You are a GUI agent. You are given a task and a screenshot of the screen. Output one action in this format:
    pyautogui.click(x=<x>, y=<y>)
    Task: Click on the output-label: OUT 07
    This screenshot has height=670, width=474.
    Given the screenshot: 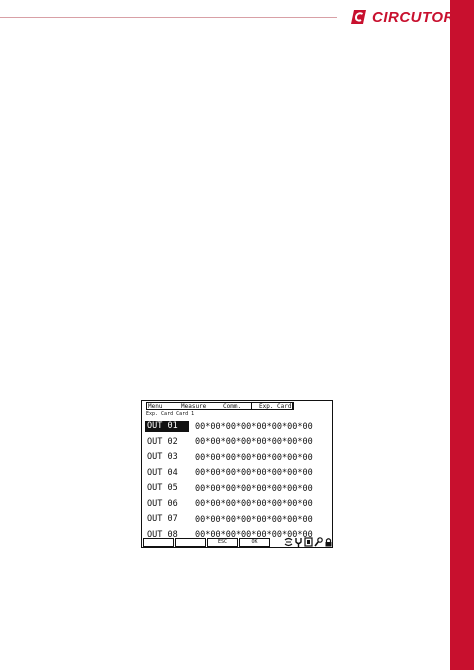 What is the action you would take?
    pyautogui.click(x=162, y=519)
    